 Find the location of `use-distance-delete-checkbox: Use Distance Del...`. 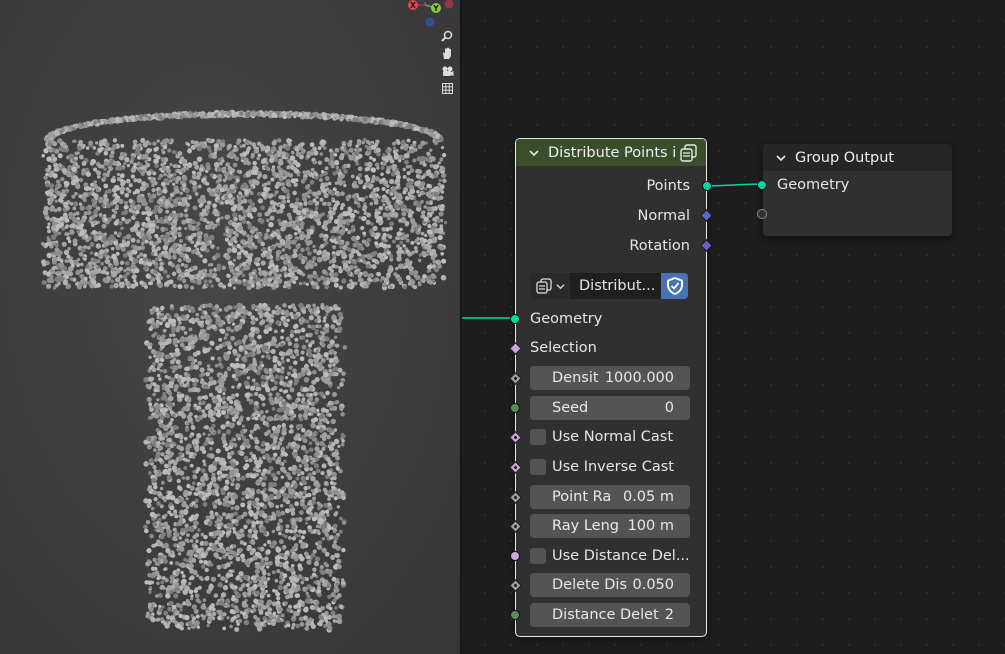

use-distance-delete-checkbox: Use Distance Del... is located at coordinates (610, 556).